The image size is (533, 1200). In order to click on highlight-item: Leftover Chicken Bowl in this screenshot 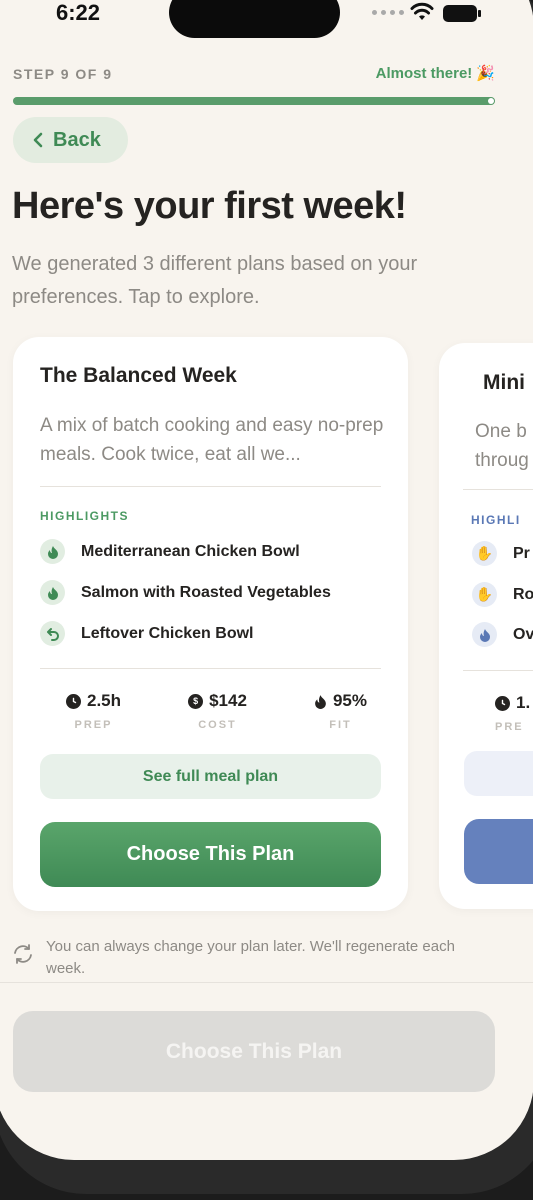, I will do `click(146, 633)`.